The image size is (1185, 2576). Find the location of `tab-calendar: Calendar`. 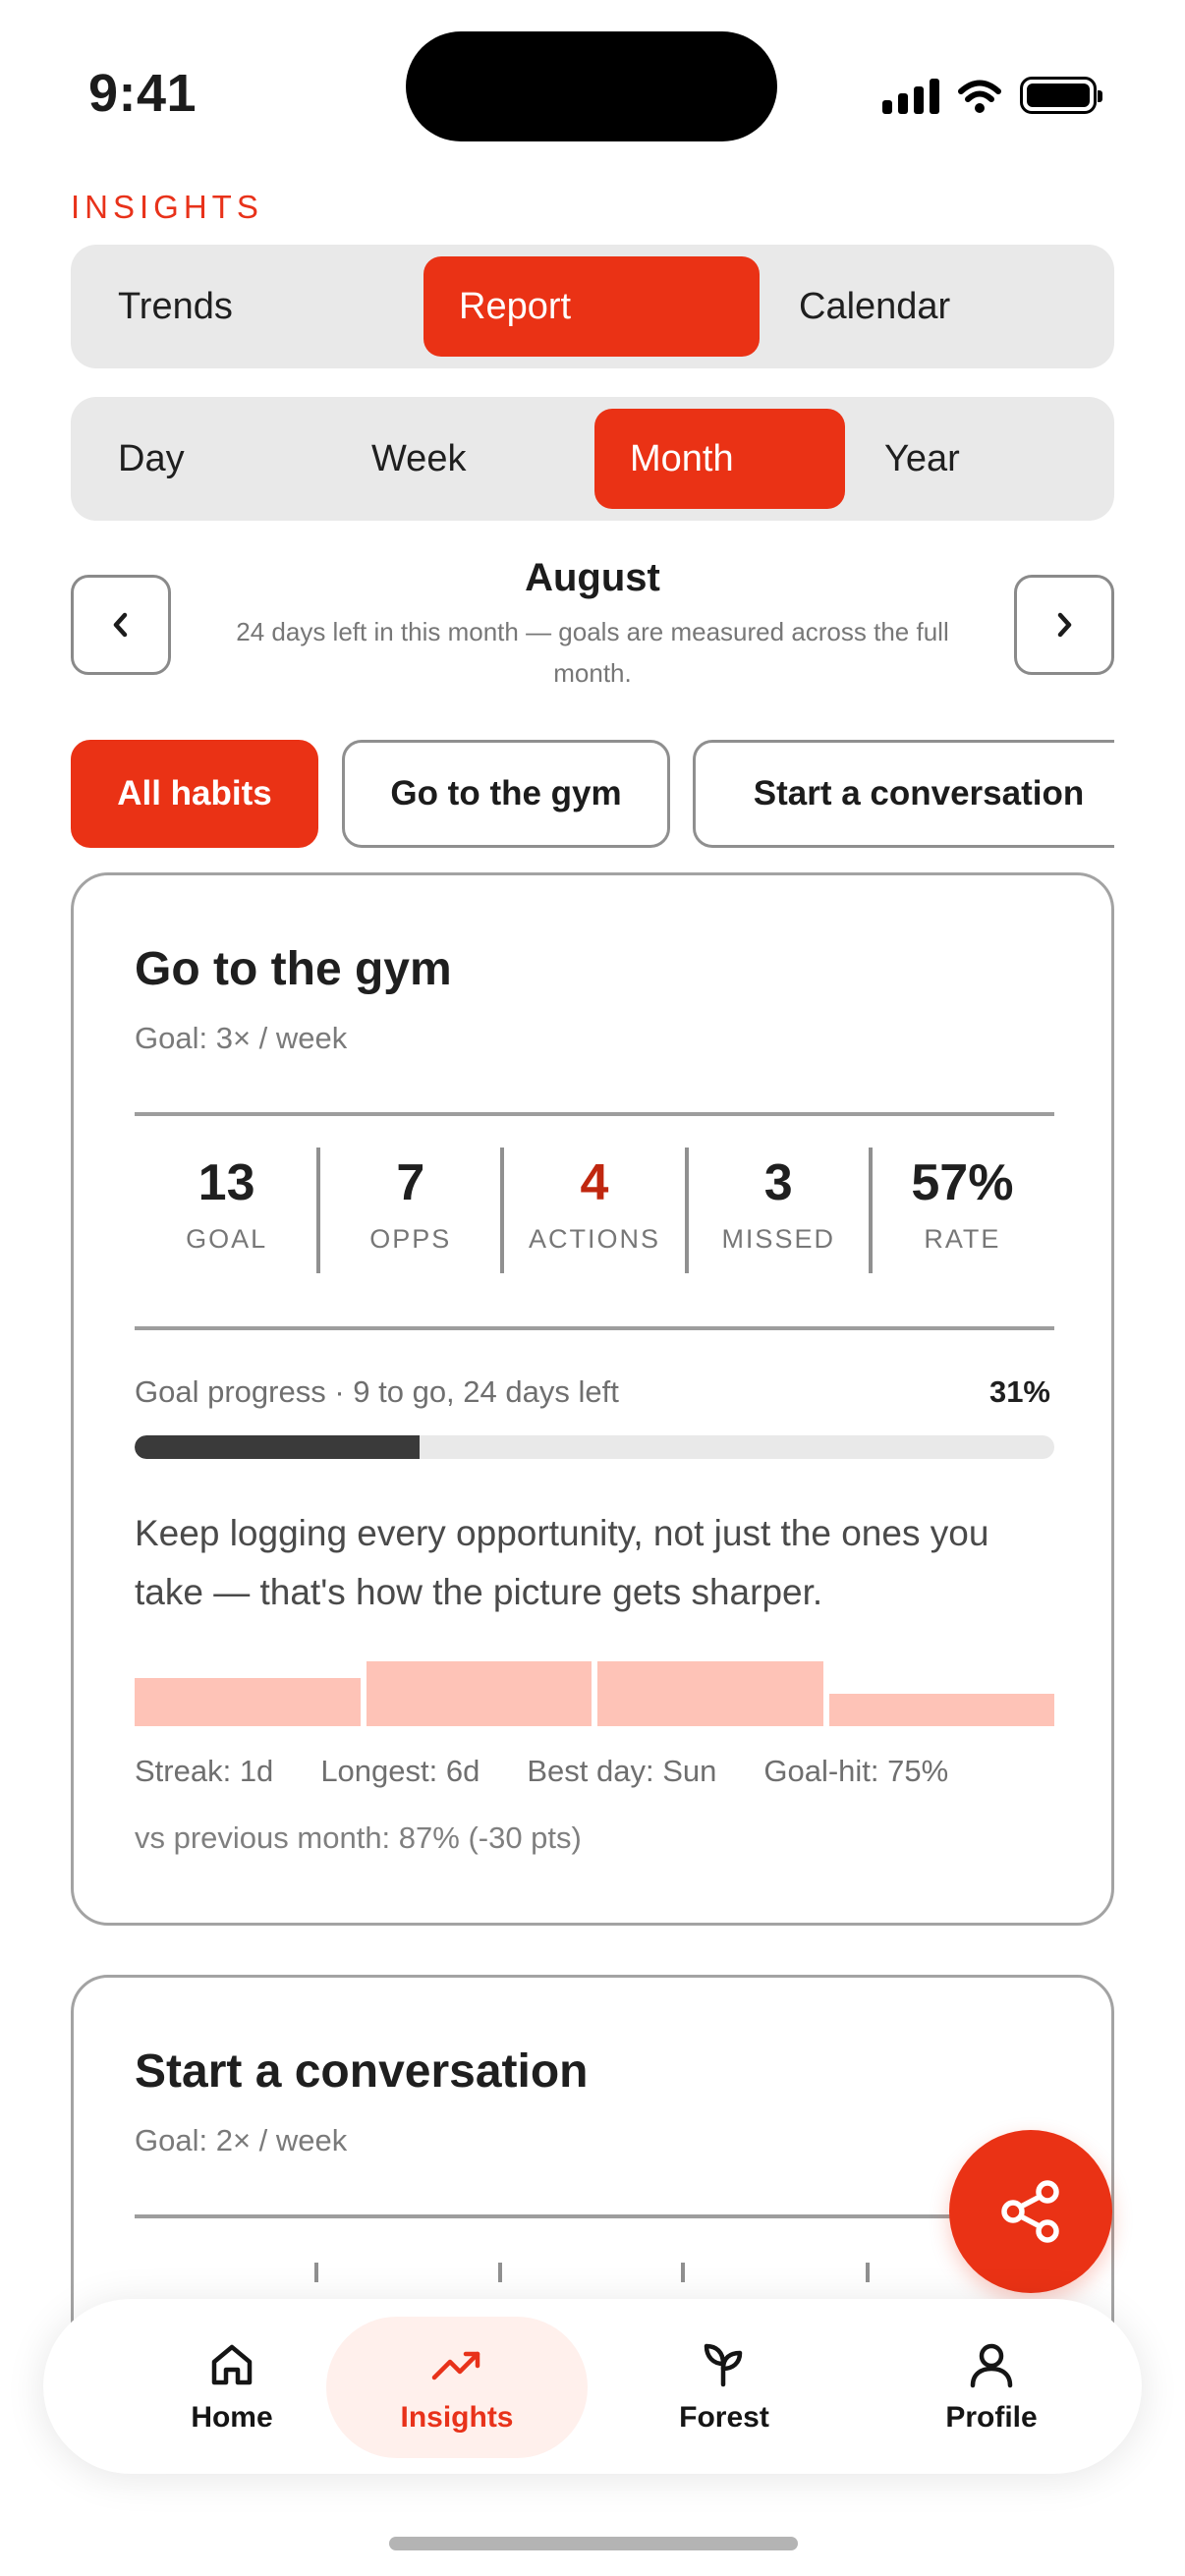

tab-calendar: Calendar is located at coordinates (933, 306).